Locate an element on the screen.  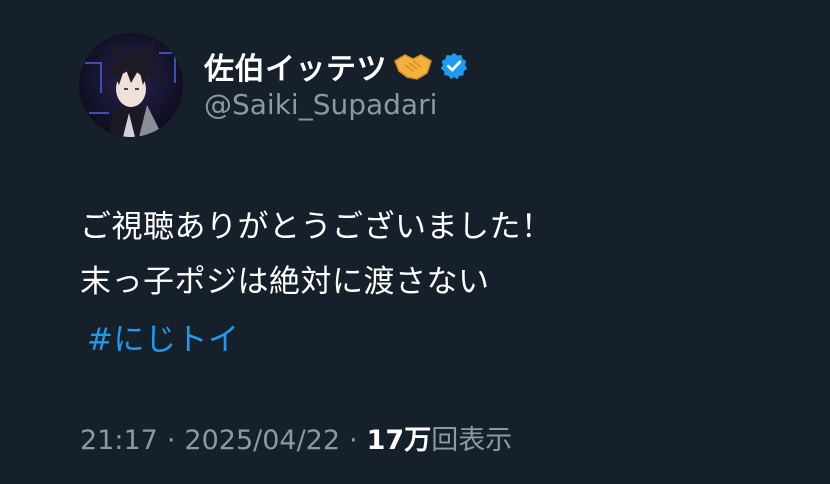
tweet-text-line: 末っ子ポジは絶対に渡さない is located at coordinates (285, 282).